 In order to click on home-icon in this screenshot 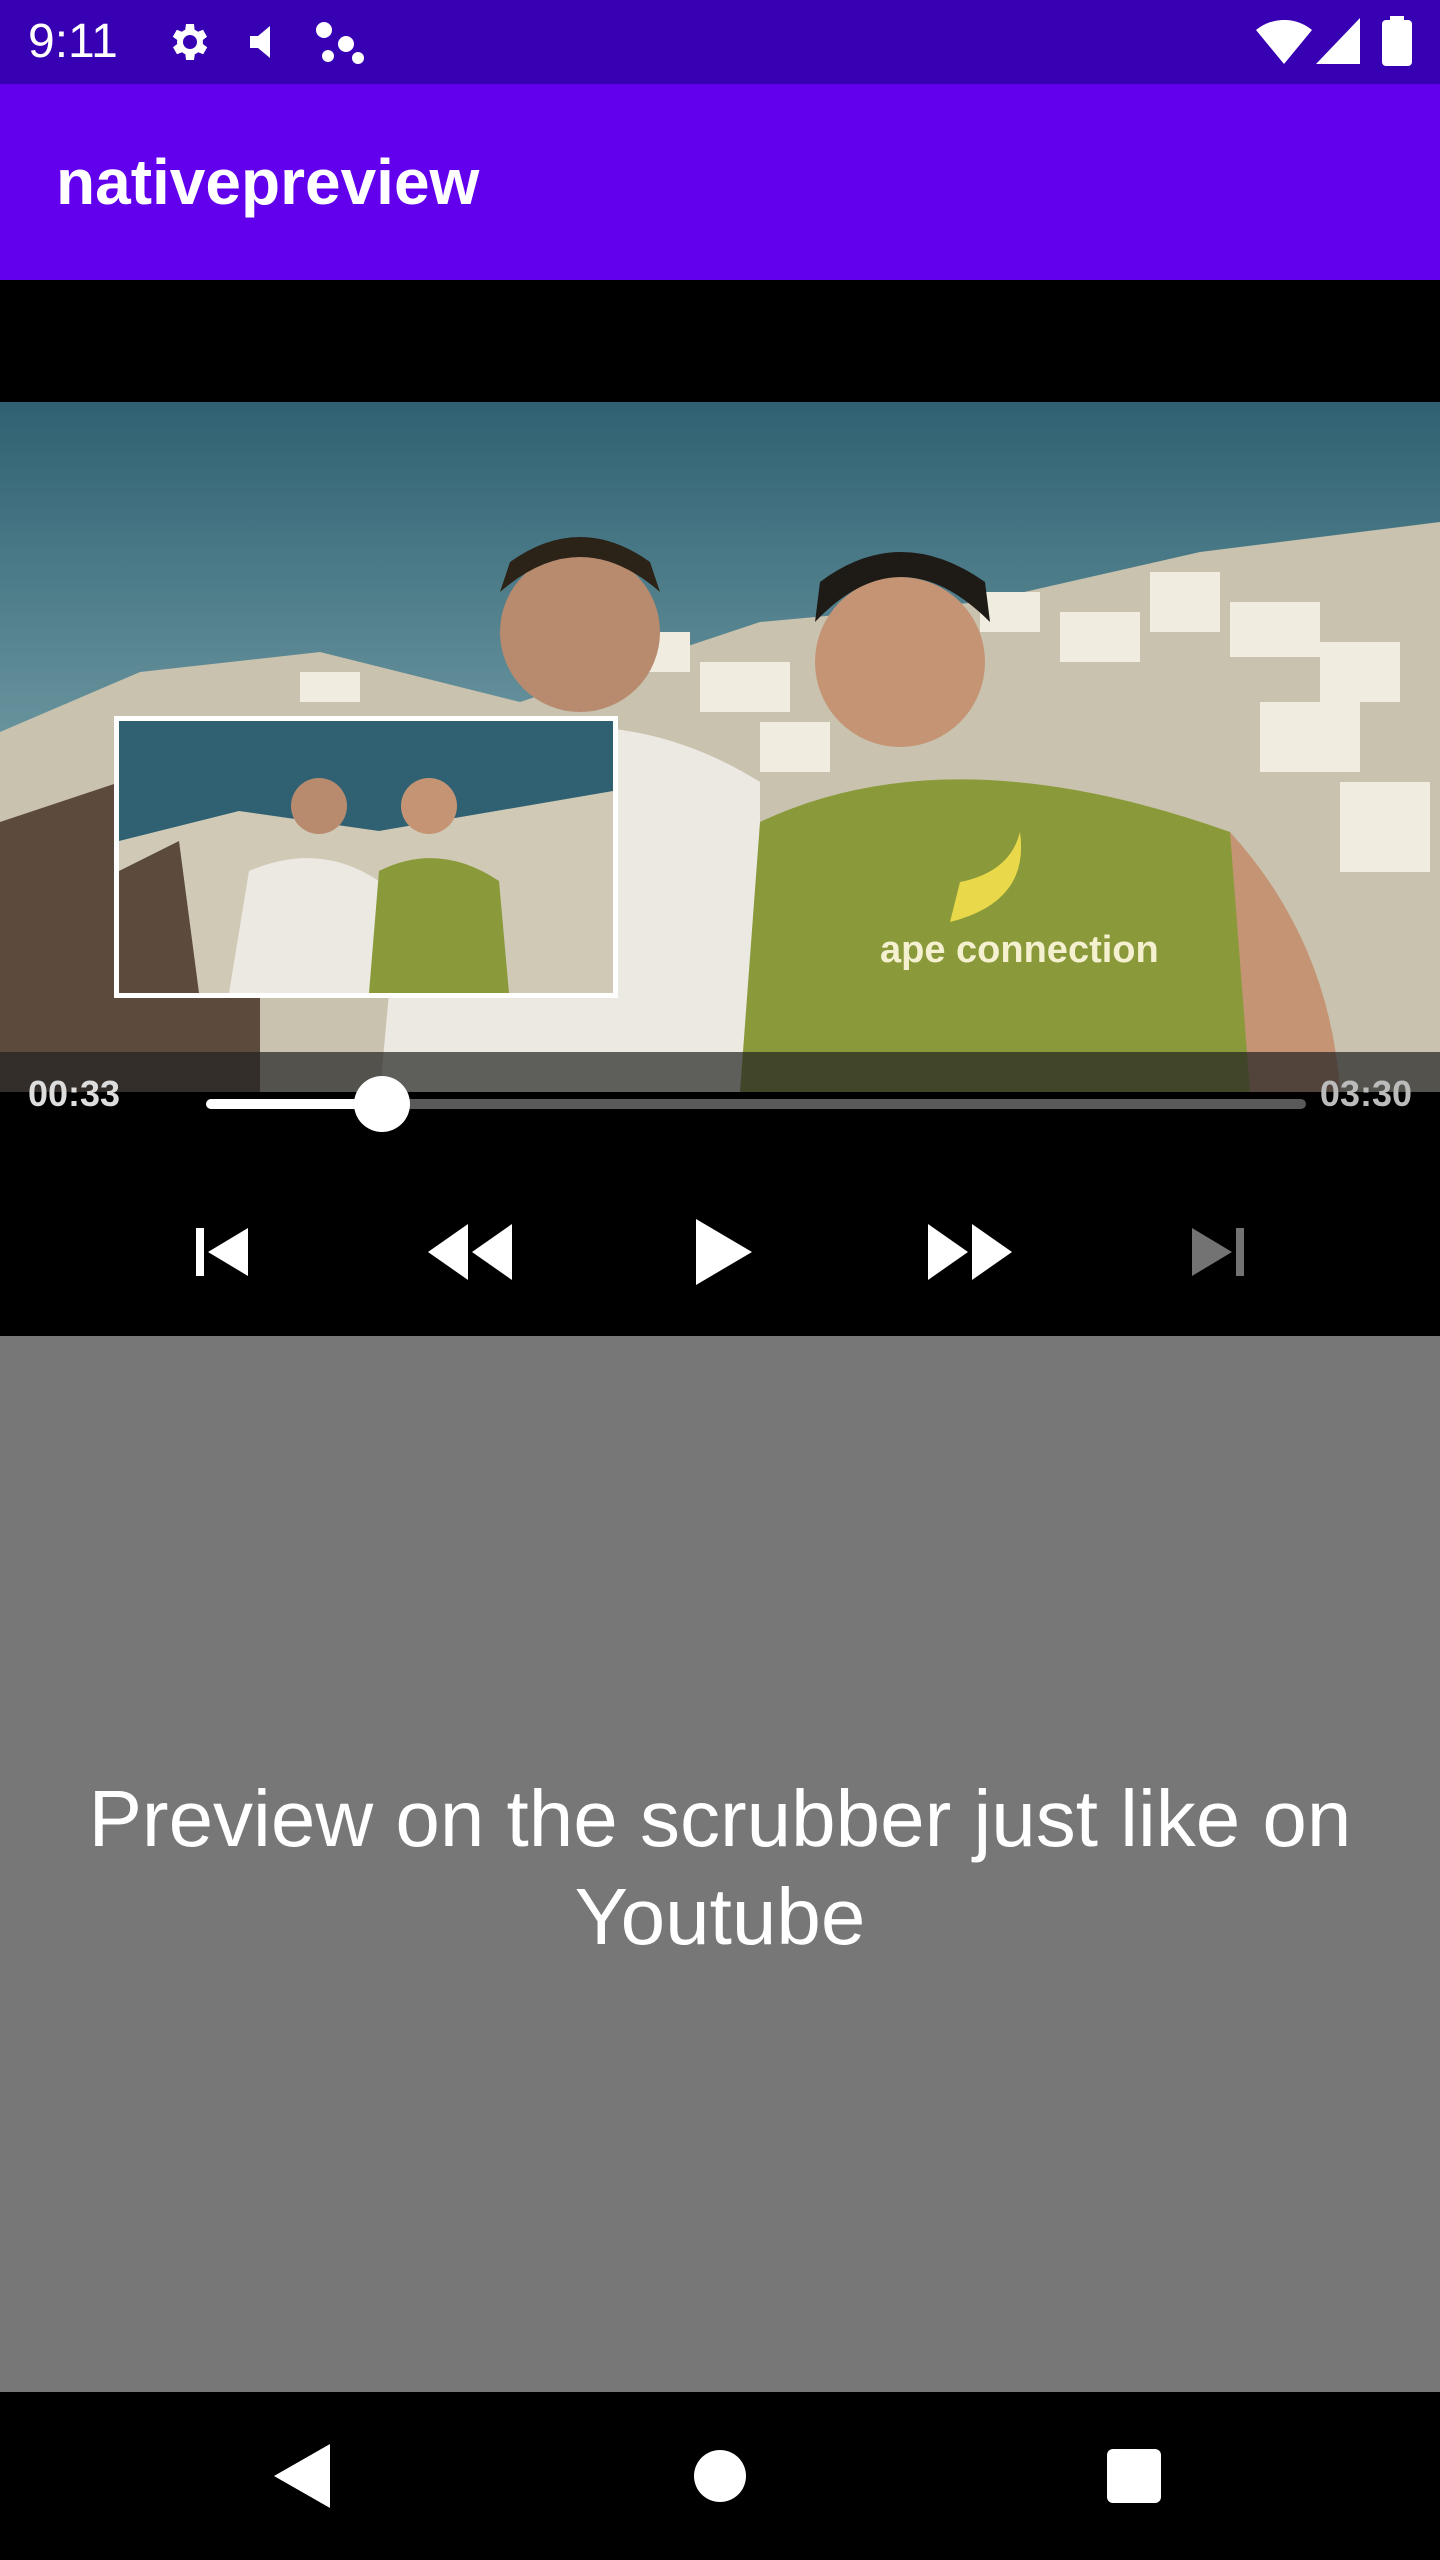, I will do `click(720, 2476)`.